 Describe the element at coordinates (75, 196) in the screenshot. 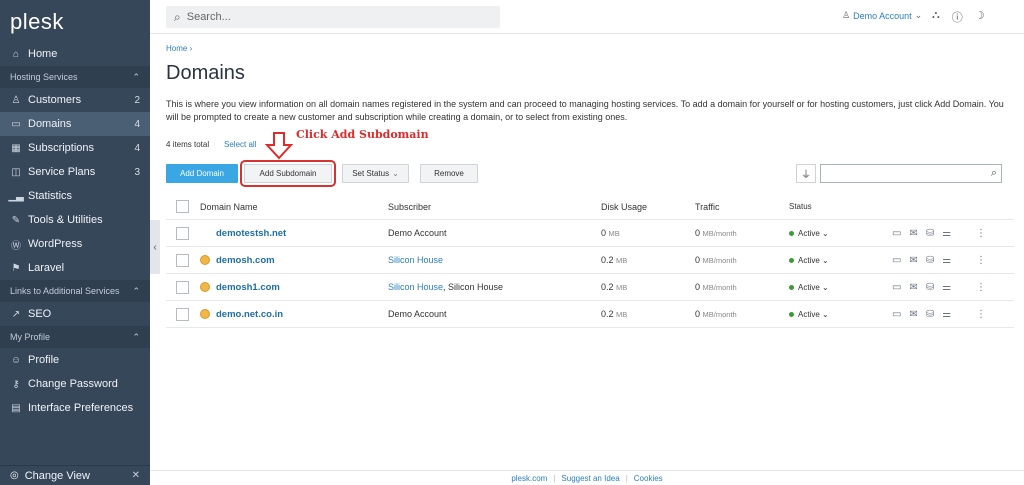

I see `sidebar-item-statistics: ▁▃ Statistics` at that location.